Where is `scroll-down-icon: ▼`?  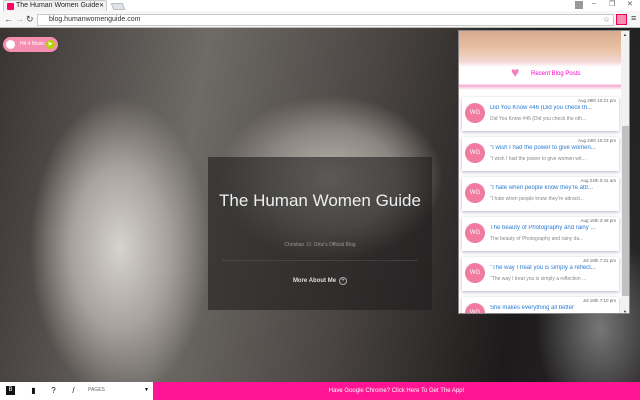 scroll-down-icon: ▼ is located at coordinates (625, 311).